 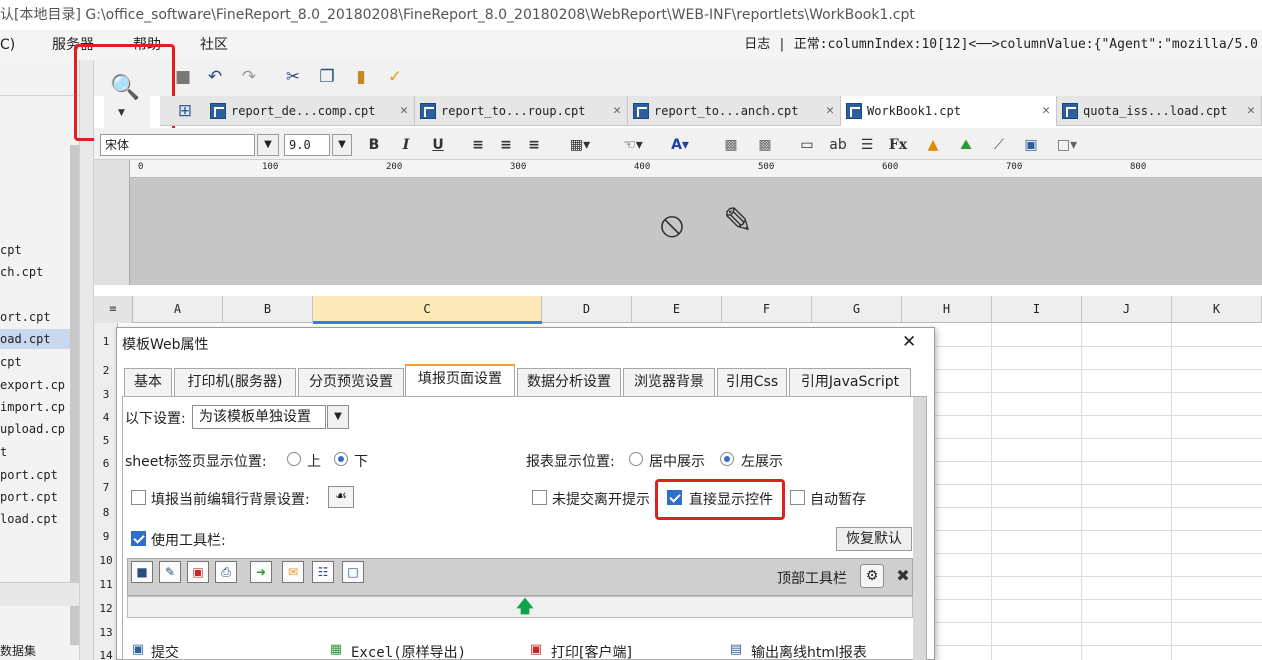 What do you see at coordinates (1217, 309) in the screenshot?
I see `column-header: K` at bounding box center [1217, 309].